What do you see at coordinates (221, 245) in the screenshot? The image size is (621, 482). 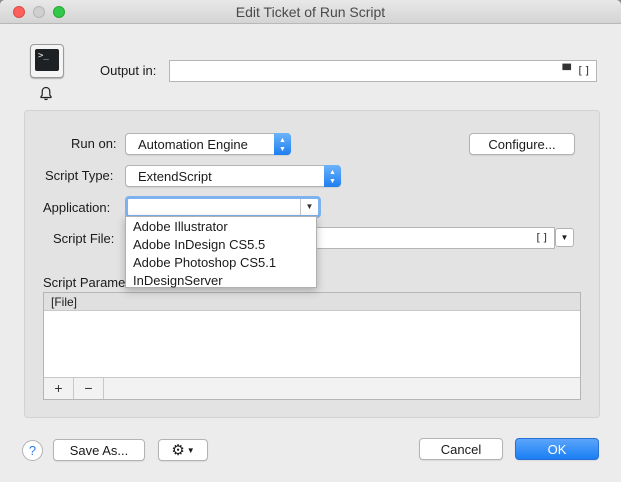 I see `application-option: Adobe InDesign CS5.5` at bounding box center [221, 245].